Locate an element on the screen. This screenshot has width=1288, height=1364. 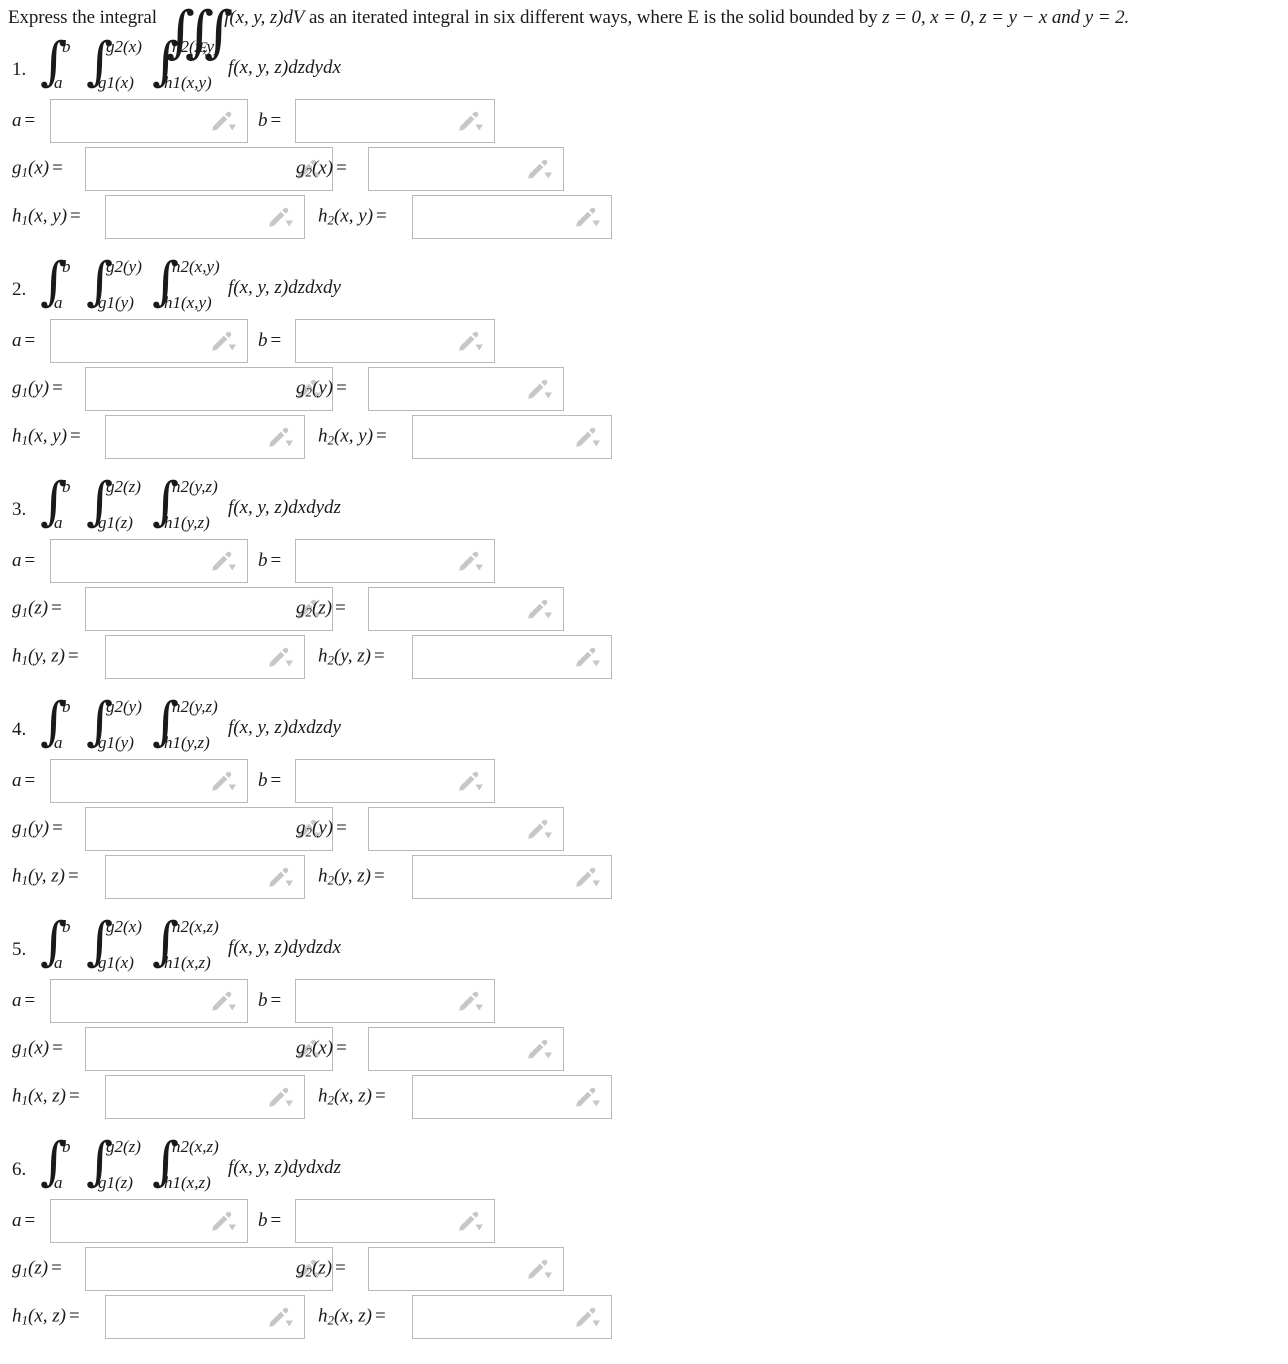
a-label: a = is located at coordinates (24, 1220).